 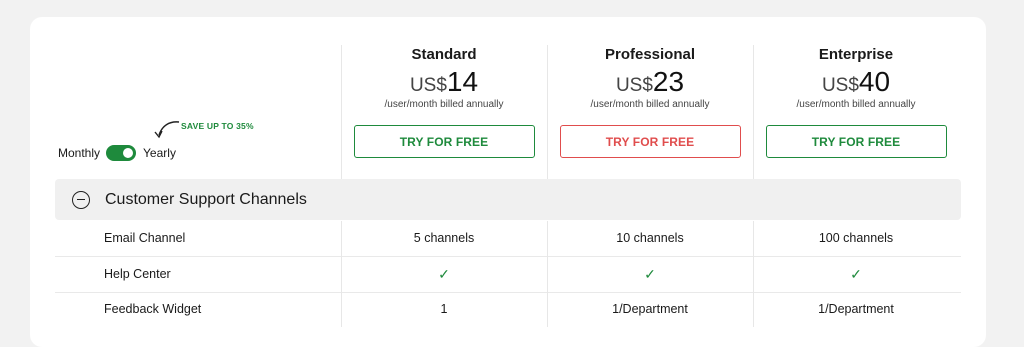 I want to click on plan-name: Standard, so click(x=444, y=54).